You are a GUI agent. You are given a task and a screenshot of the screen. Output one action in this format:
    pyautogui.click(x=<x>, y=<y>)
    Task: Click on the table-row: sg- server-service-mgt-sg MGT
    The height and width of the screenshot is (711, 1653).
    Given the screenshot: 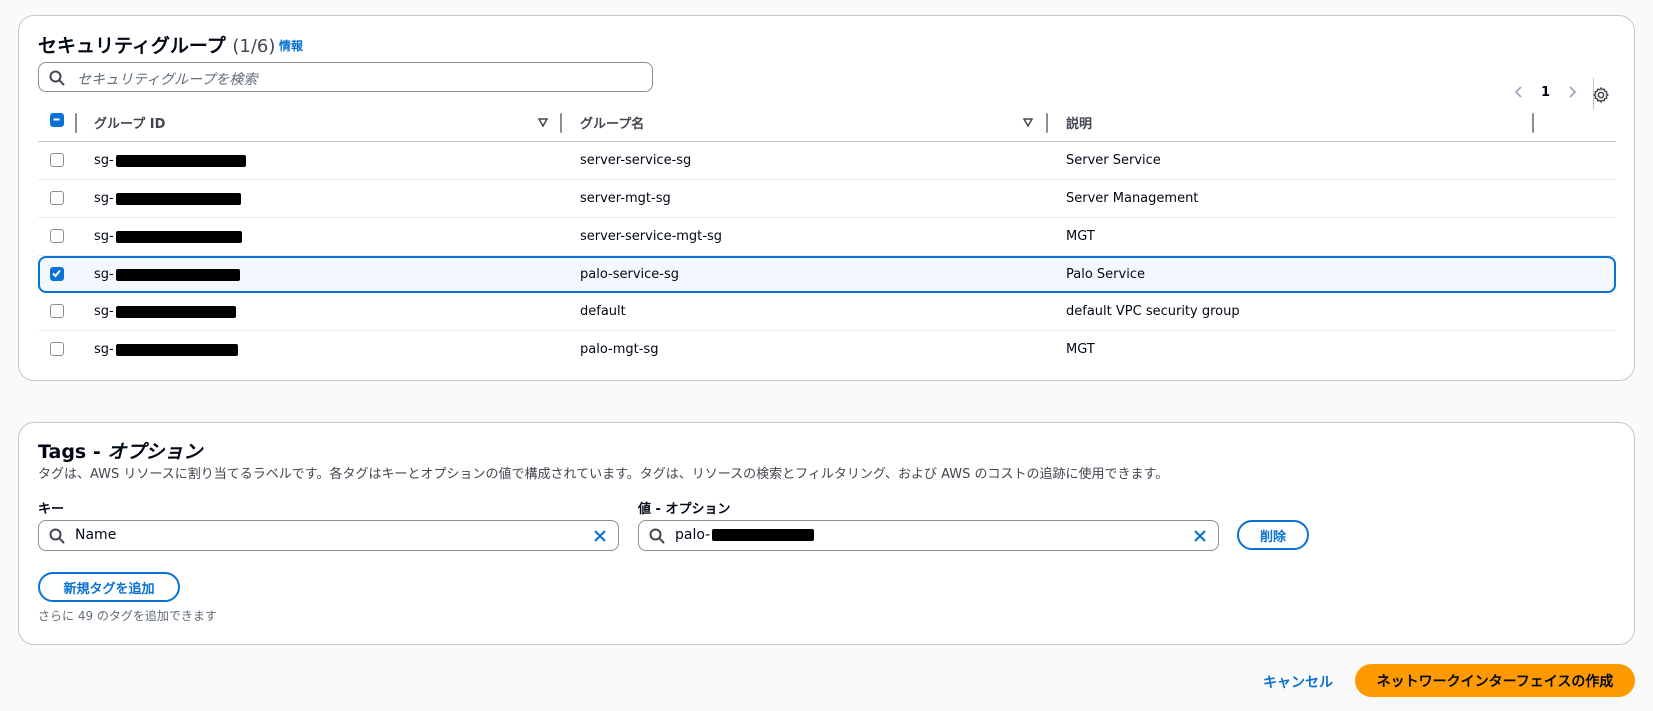 What is the action you would take?
    pyautogui.click(x=827, y=237)
    